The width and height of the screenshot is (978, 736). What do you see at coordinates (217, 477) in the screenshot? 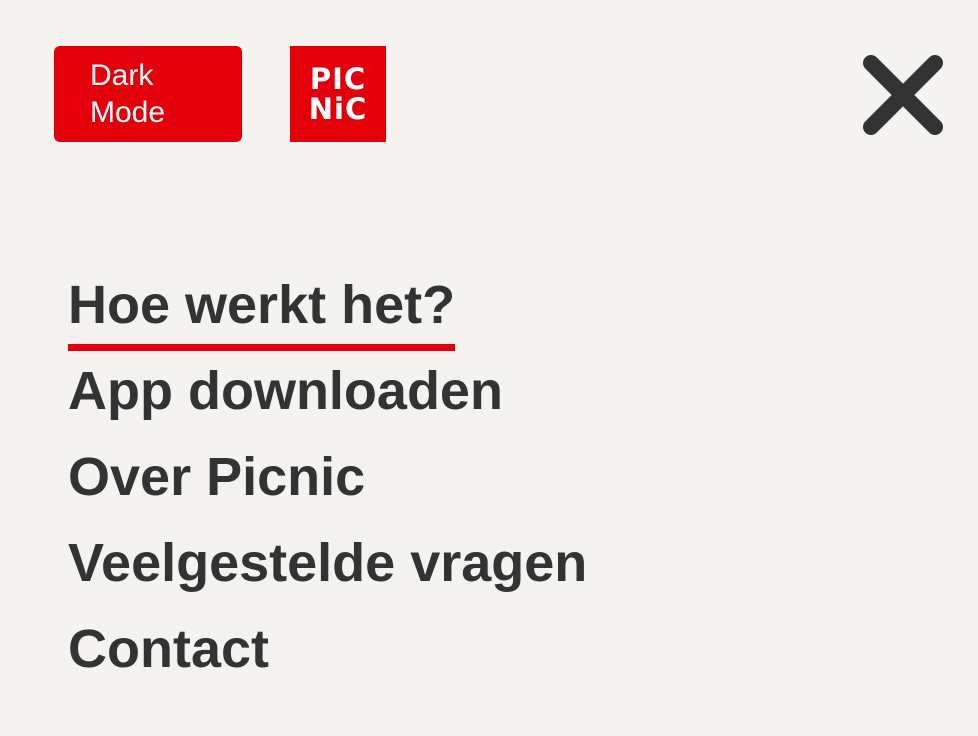
I see `nav-item-label: Over Picnic` at bounding box center [217, 477].